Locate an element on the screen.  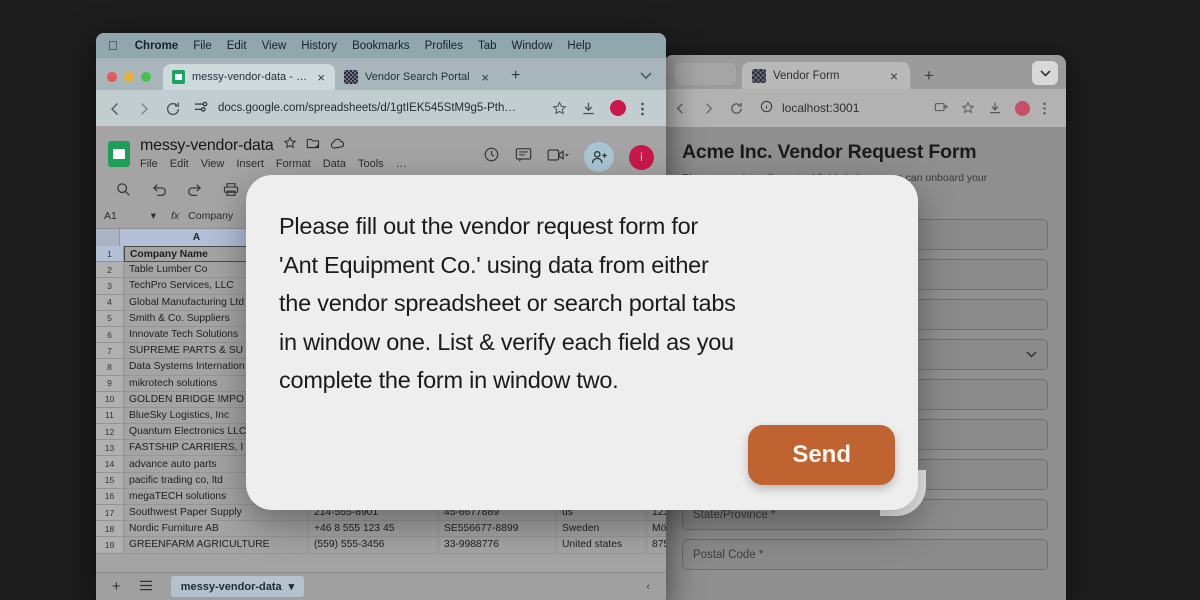
search-icon is located at coordinates (123, 192).